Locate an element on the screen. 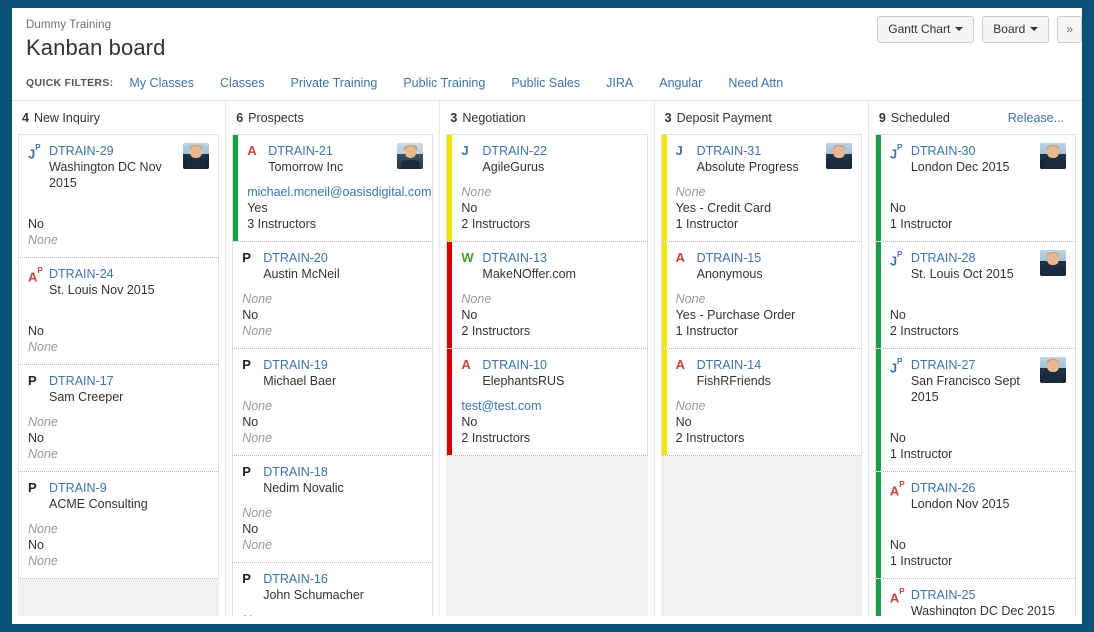  card-issue-key: DTRAIN-31 is located at coordinates (758, 151).